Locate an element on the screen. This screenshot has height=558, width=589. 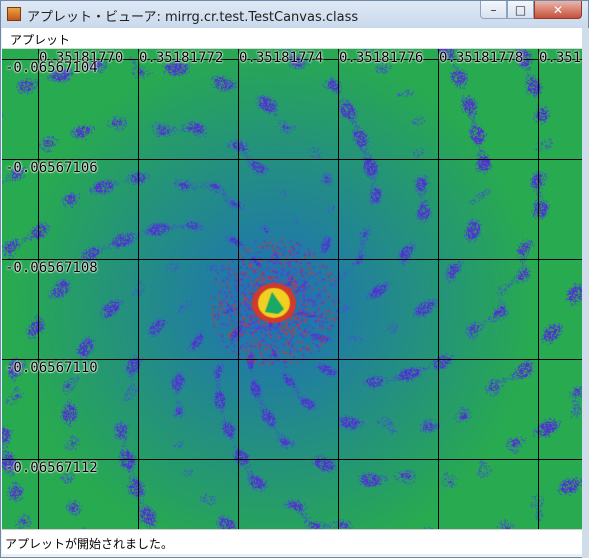
menu-applet: アプレット is located at coordinates (40, 39).